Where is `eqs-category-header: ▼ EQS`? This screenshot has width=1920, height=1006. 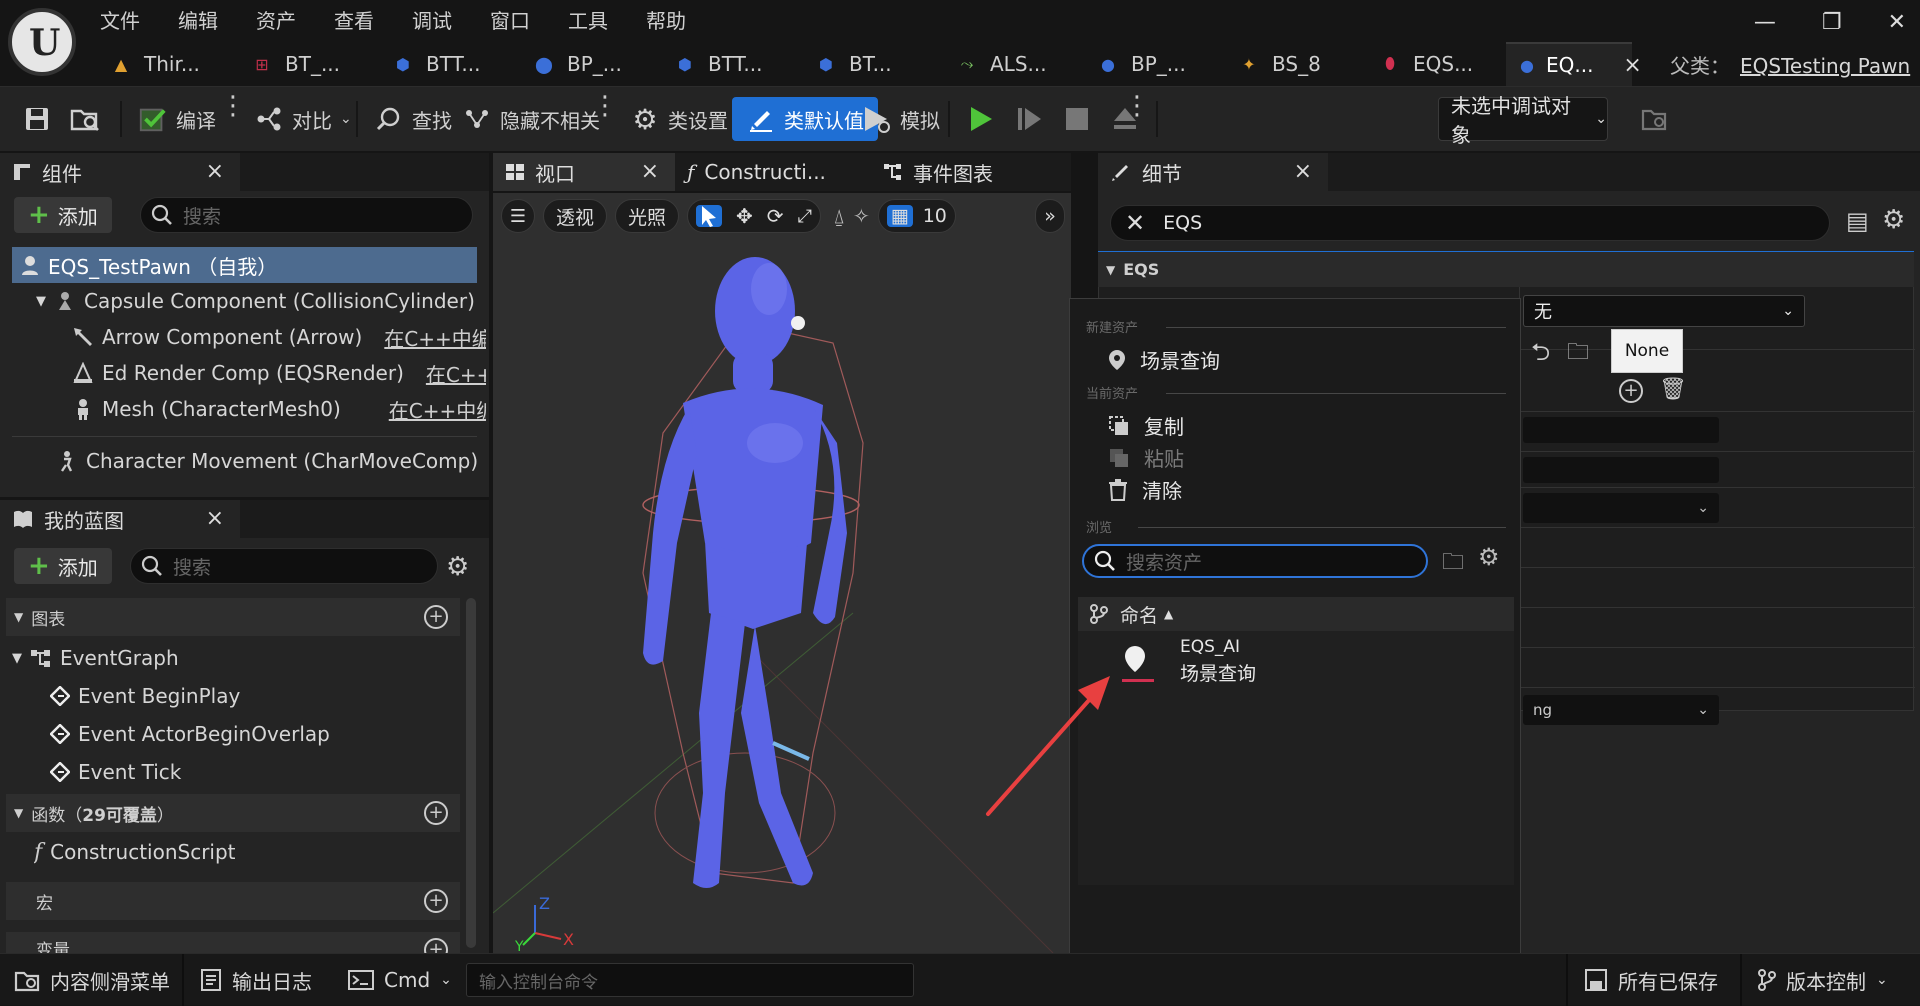
eqs-category-header: ▼ EQS is located at coordinates (1506, 269).